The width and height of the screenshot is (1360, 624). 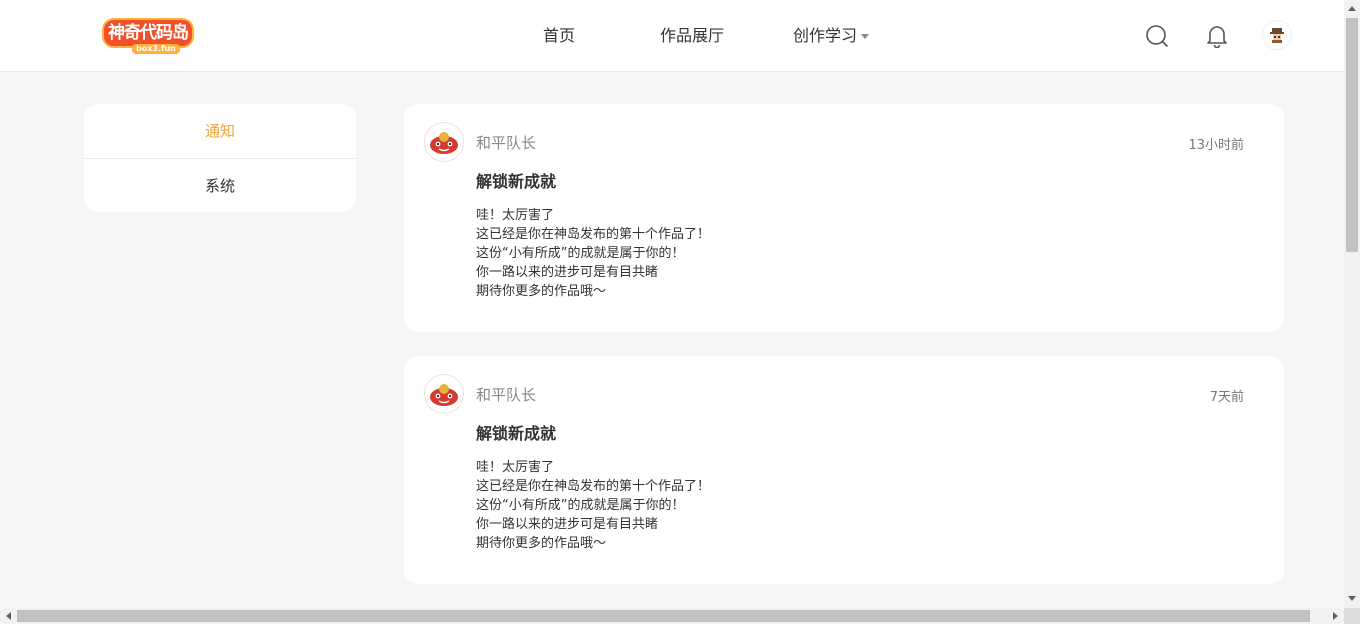 What do you see at coordinates (559, 34) in the screenshot?
I see `nav-home: 首页` at bounding box center [559, 34].